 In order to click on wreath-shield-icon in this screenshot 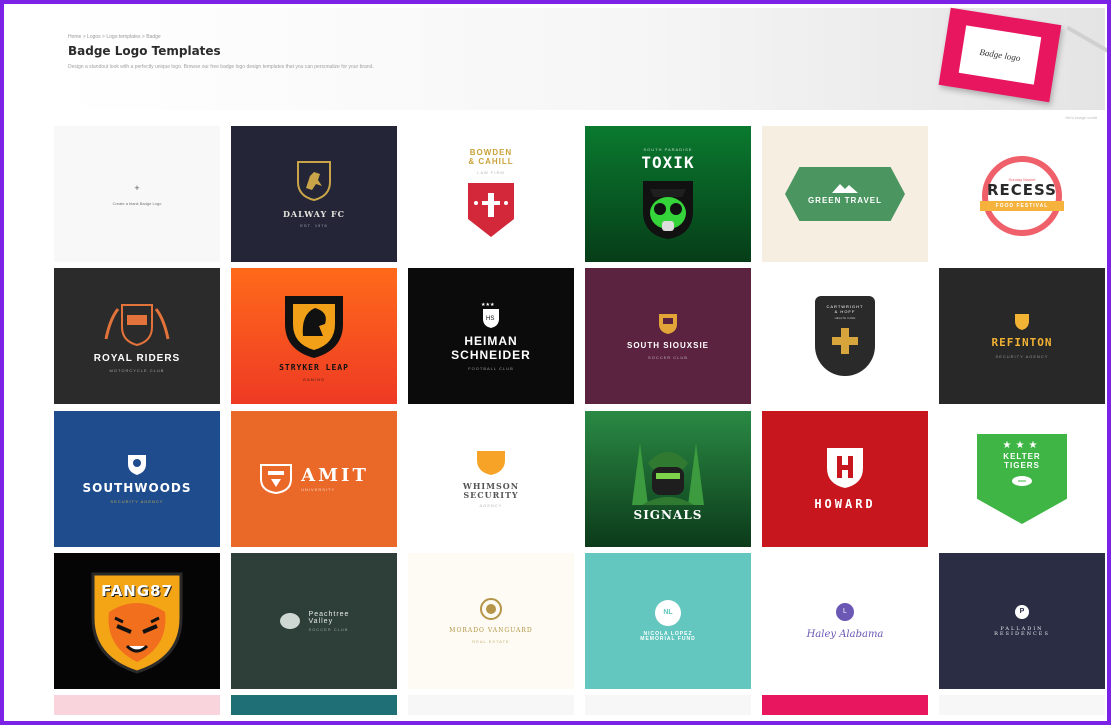, I will do `click(137, 325)`.